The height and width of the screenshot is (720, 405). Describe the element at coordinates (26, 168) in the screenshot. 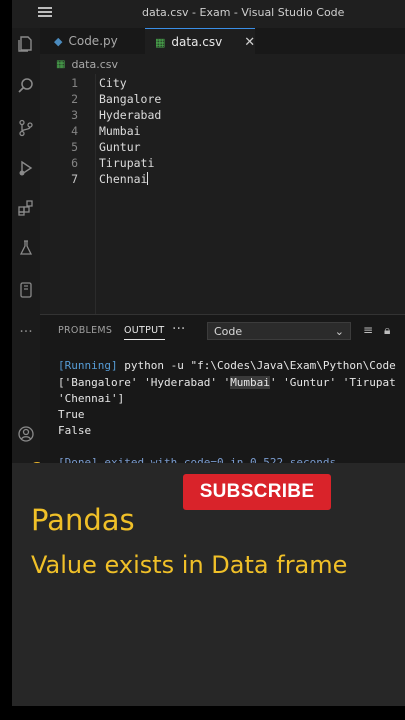

I see `run-debug-icon` at that location.